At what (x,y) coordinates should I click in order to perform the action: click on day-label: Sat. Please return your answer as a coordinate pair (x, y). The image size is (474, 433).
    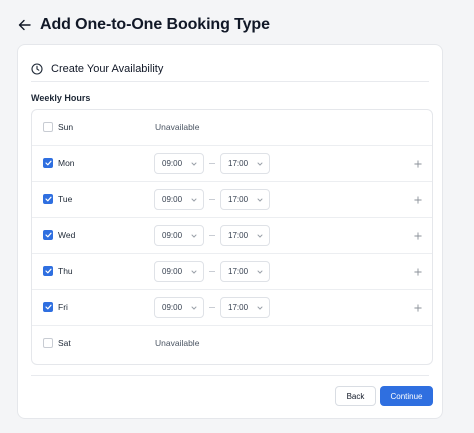
    Looking at the image, I should click on (64, 343).